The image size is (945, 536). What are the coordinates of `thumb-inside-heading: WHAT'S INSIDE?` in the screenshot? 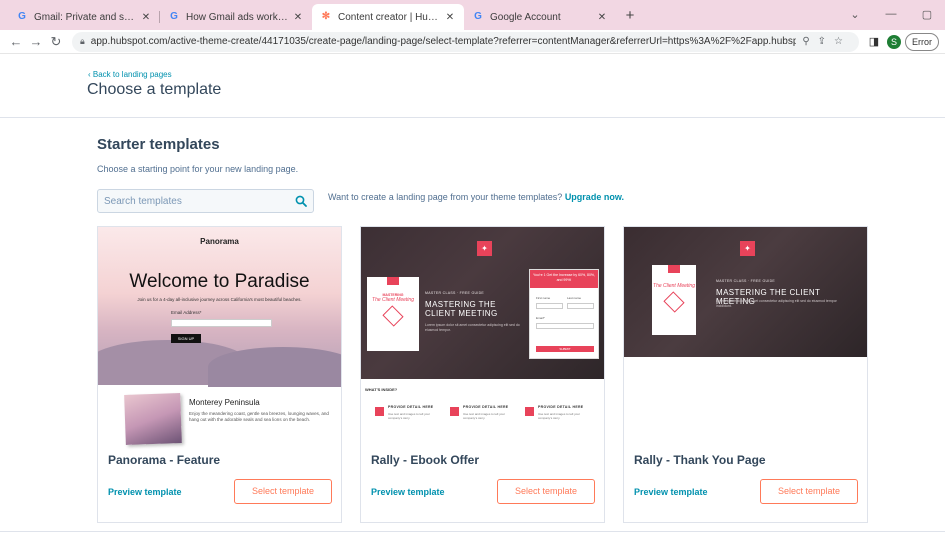 It's located at (381, 389).